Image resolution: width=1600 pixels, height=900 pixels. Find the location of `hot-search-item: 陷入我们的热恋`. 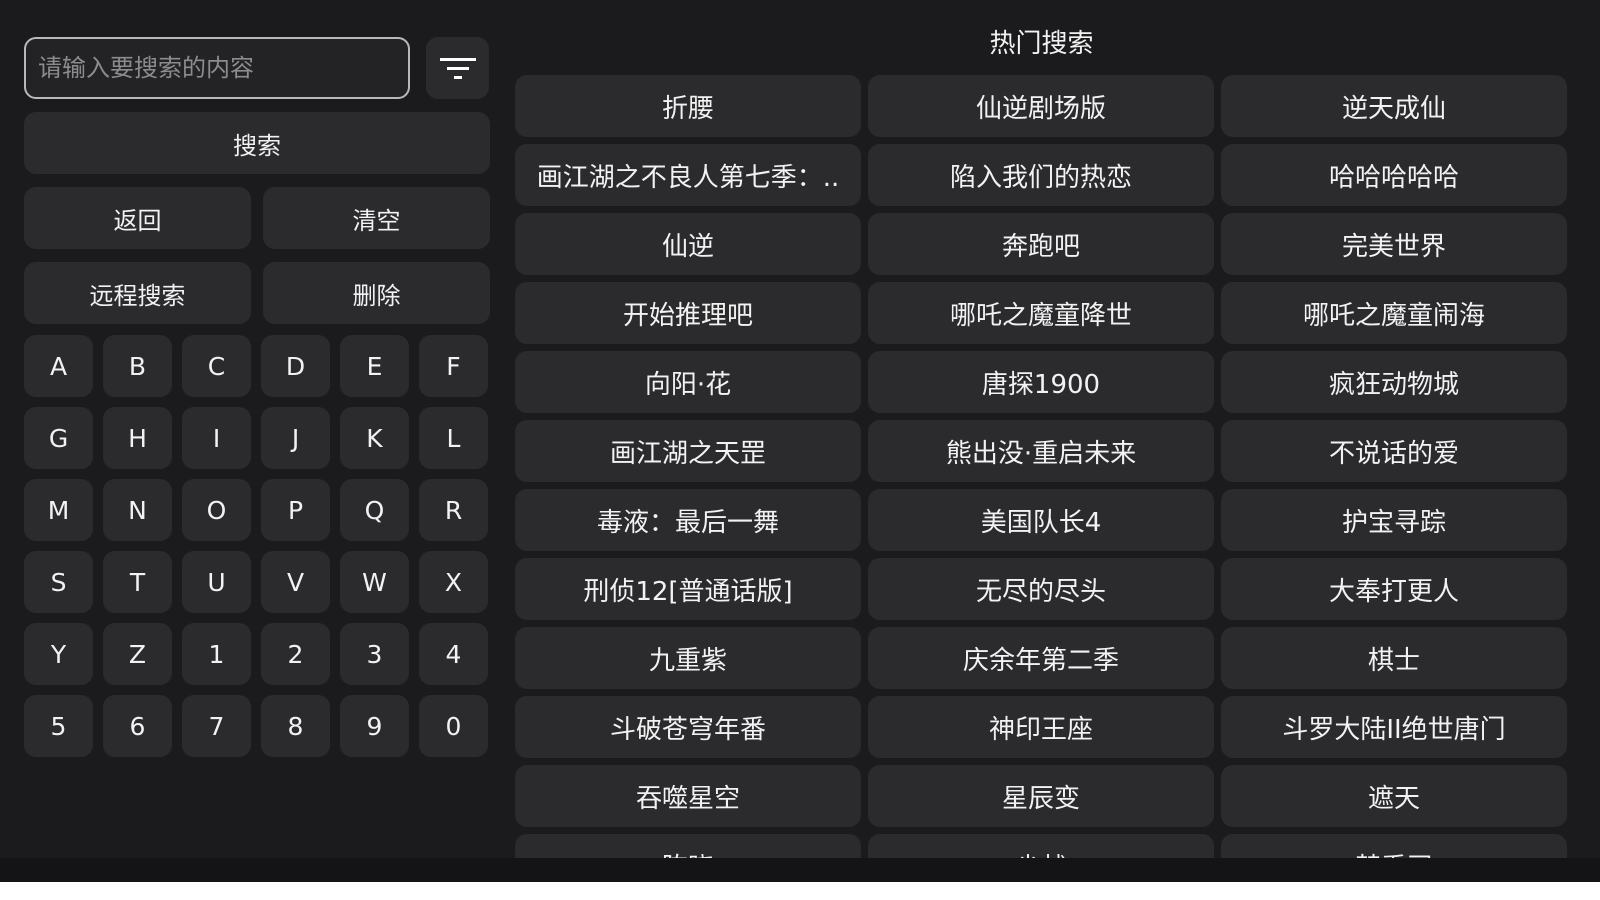

hot-search-item: 陷入我们的热恋 is located at coordinates (1041, 175).